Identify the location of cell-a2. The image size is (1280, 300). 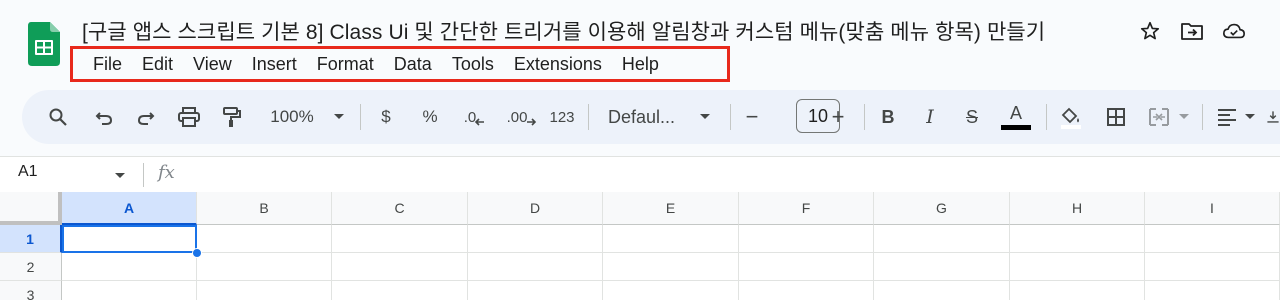
(129, 267).